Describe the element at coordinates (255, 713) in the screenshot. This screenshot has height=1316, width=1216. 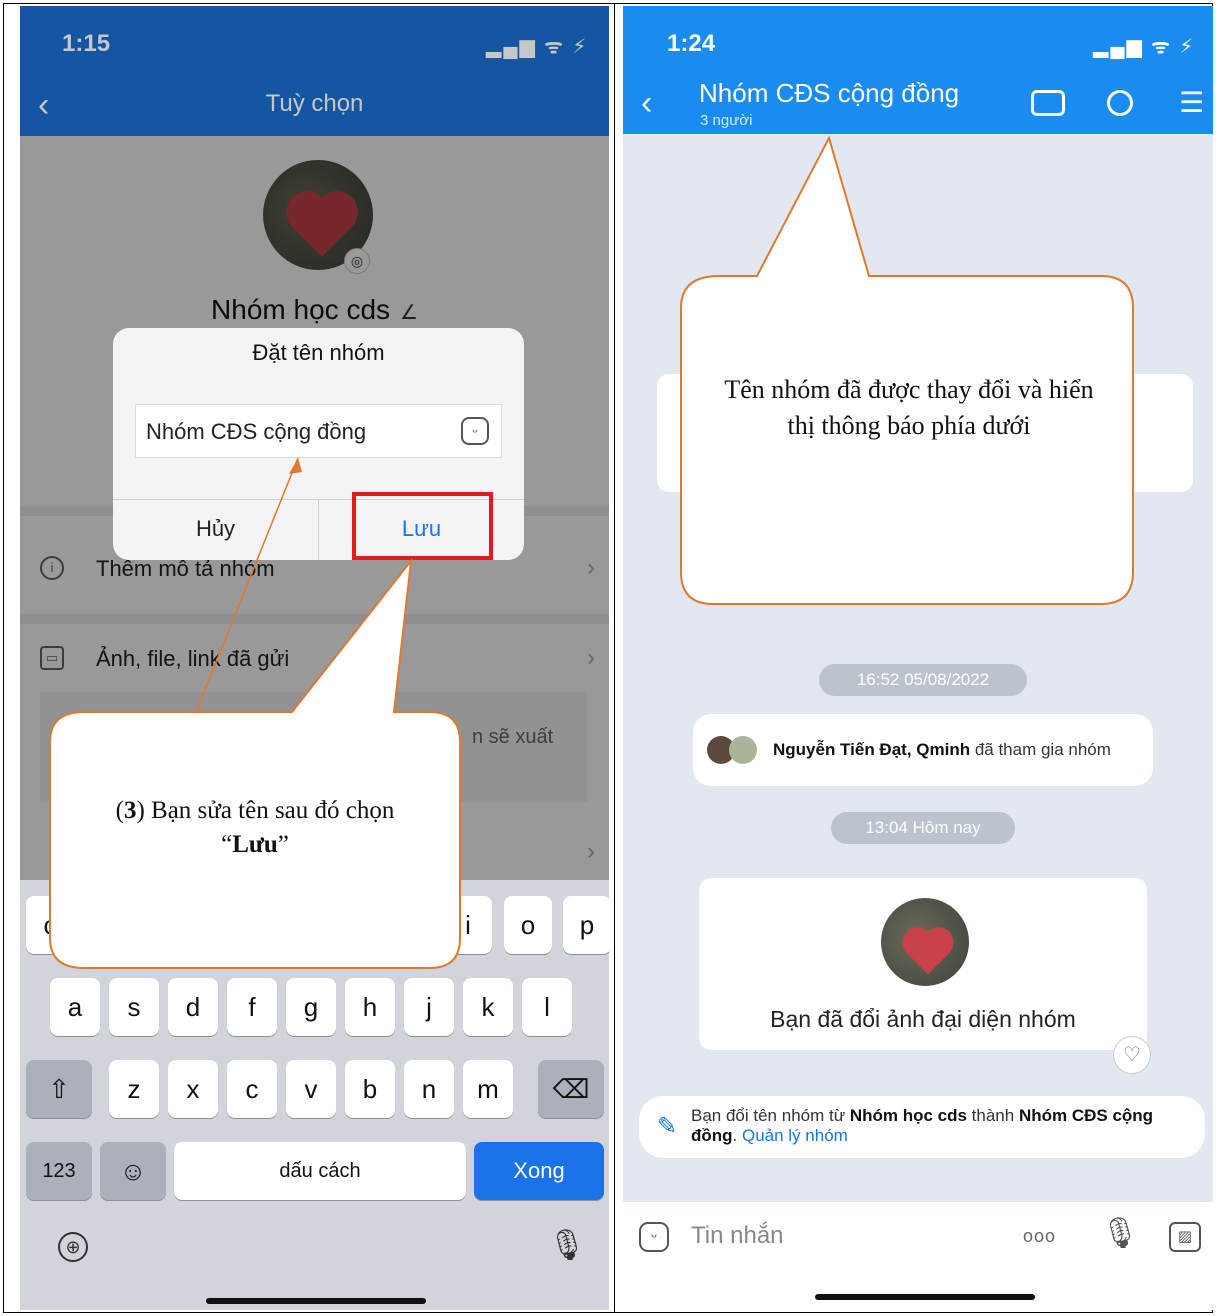
I see `instruction-callout-shape` at that location.